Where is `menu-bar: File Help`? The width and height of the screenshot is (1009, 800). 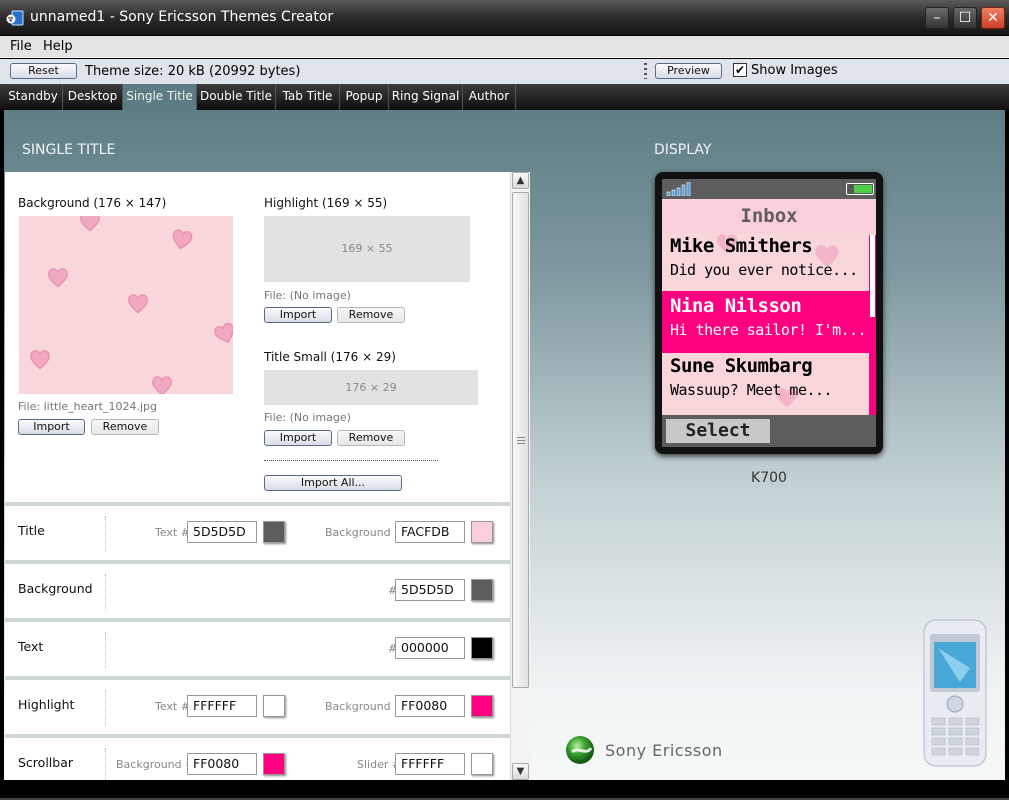
menu-bar: File Help is located at coordinates (504, 47).